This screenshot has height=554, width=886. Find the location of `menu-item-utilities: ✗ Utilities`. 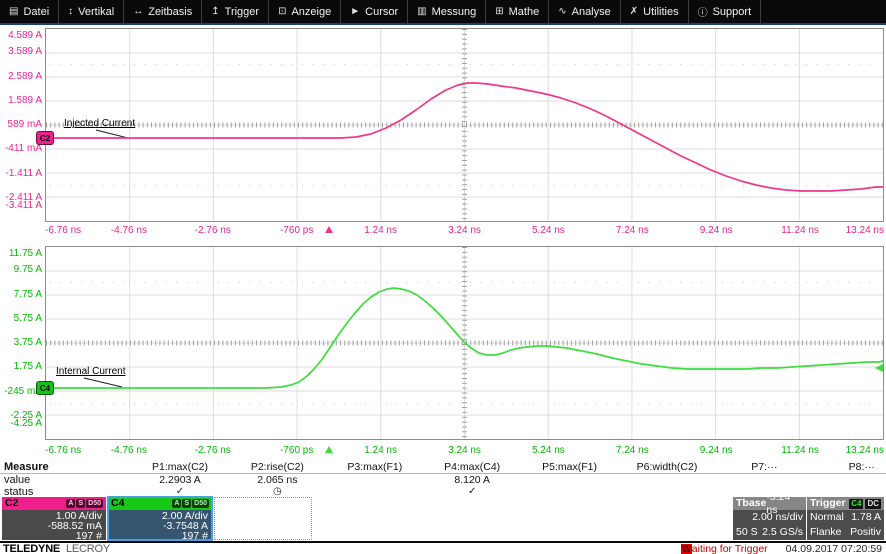

menu-item-utilities: ✗ Utilities is located at coordinates (655, 11).